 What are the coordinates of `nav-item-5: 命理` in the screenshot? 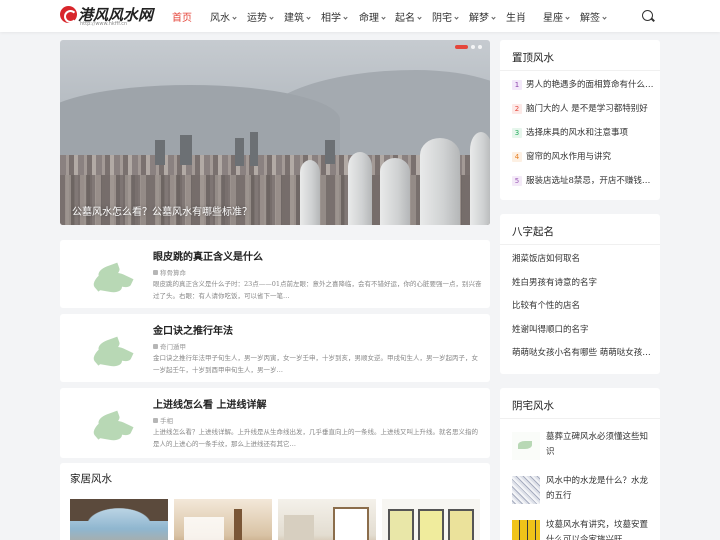 It's located at (372, 16).